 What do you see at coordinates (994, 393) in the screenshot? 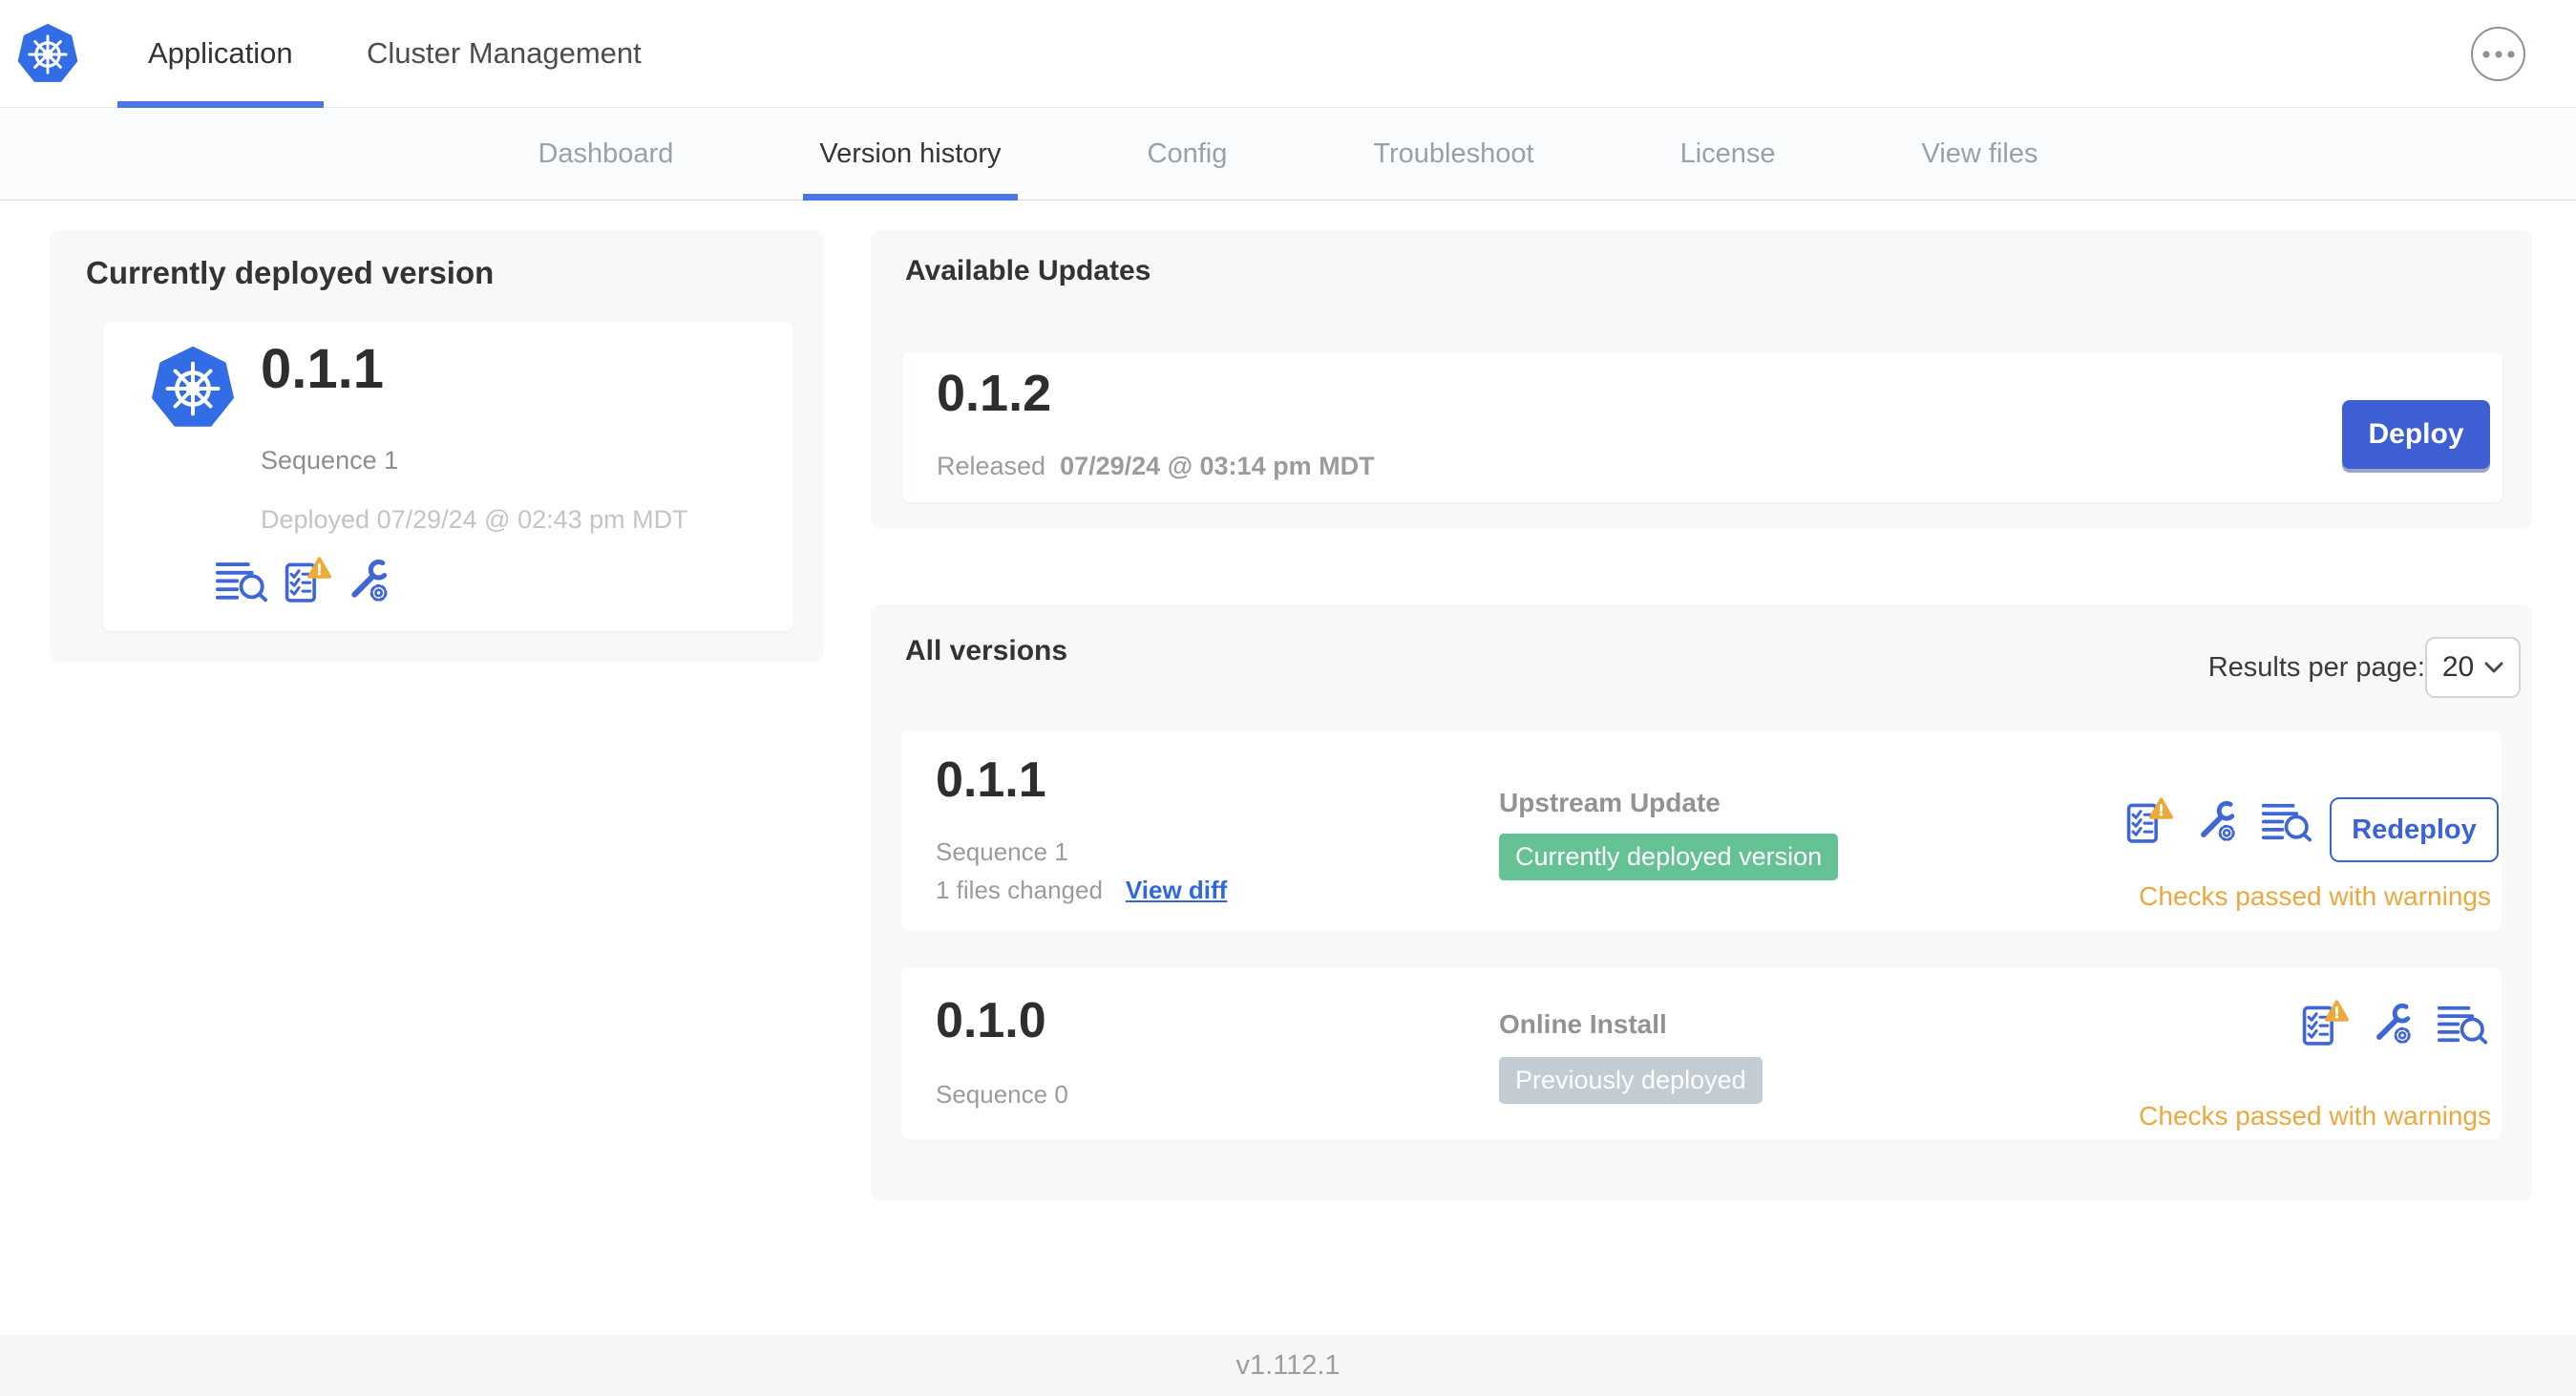
I see `update-version-number: 0.1.2` at bounding box center [994, 393].